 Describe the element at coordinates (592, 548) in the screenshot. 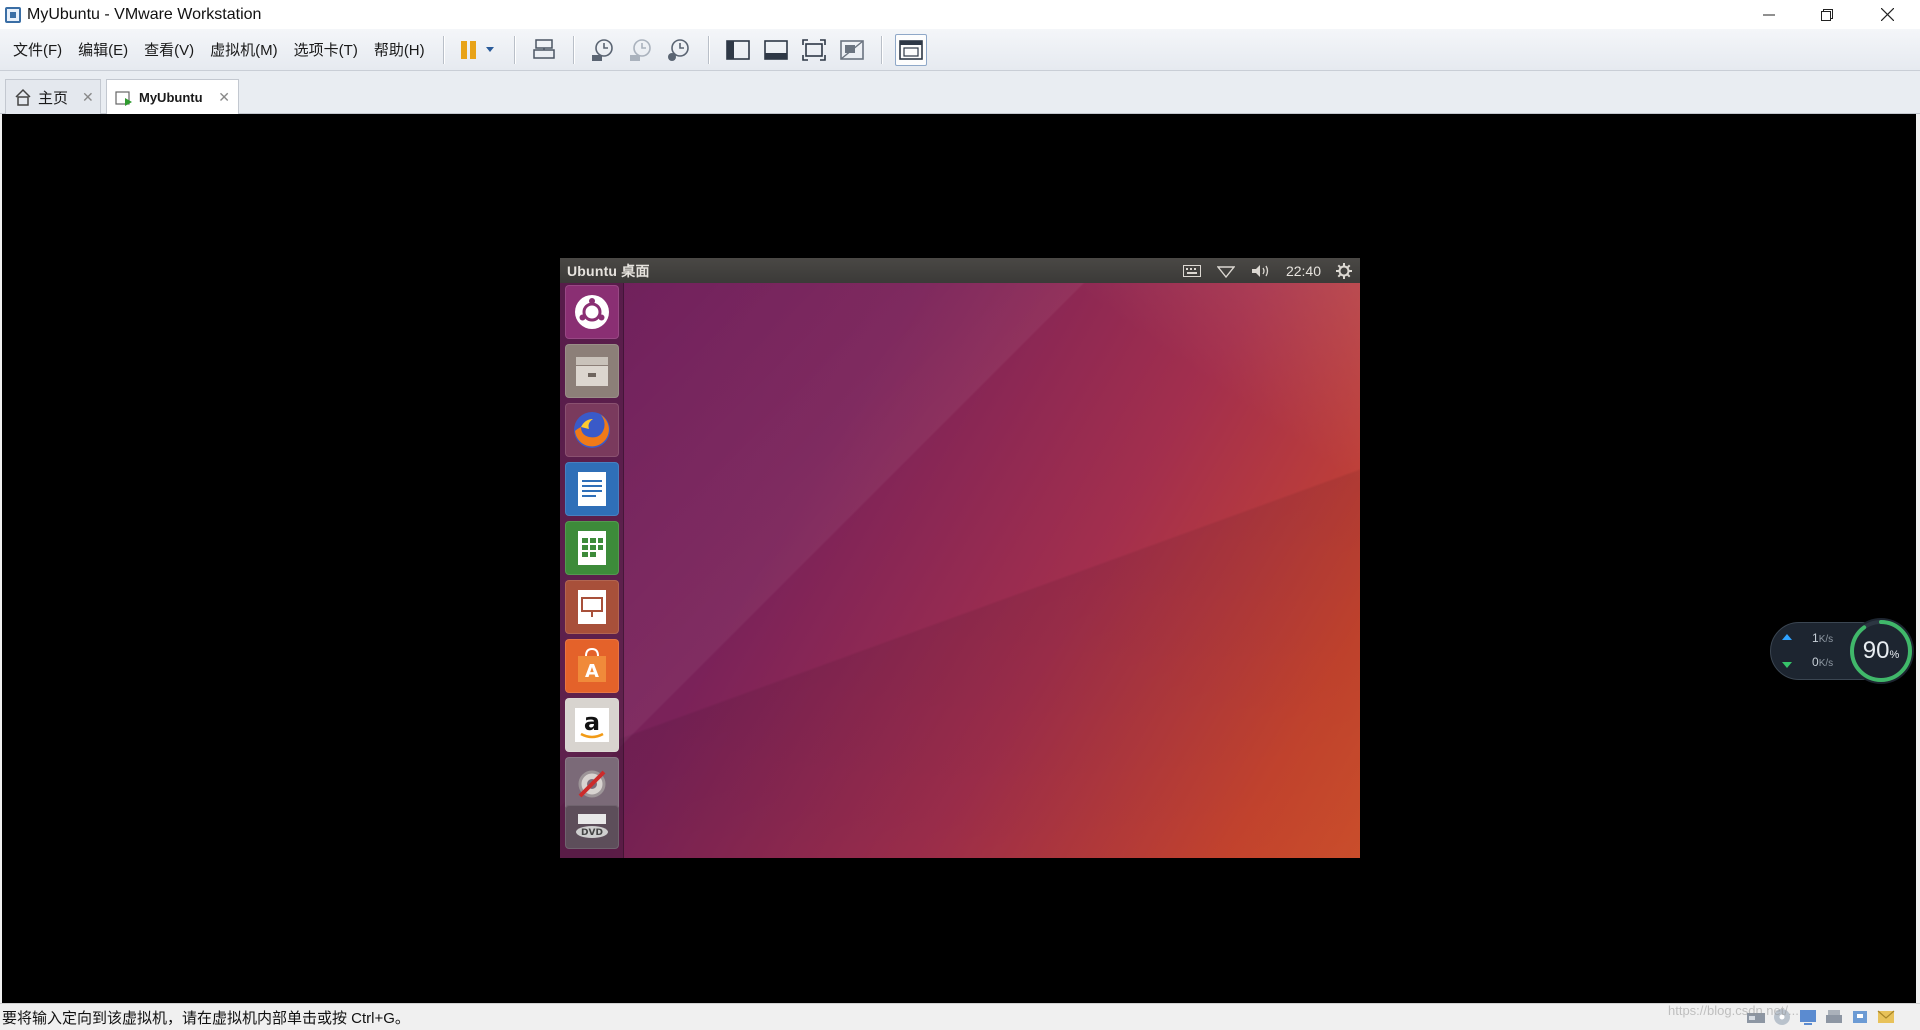

I see `calc-icon` at that location.